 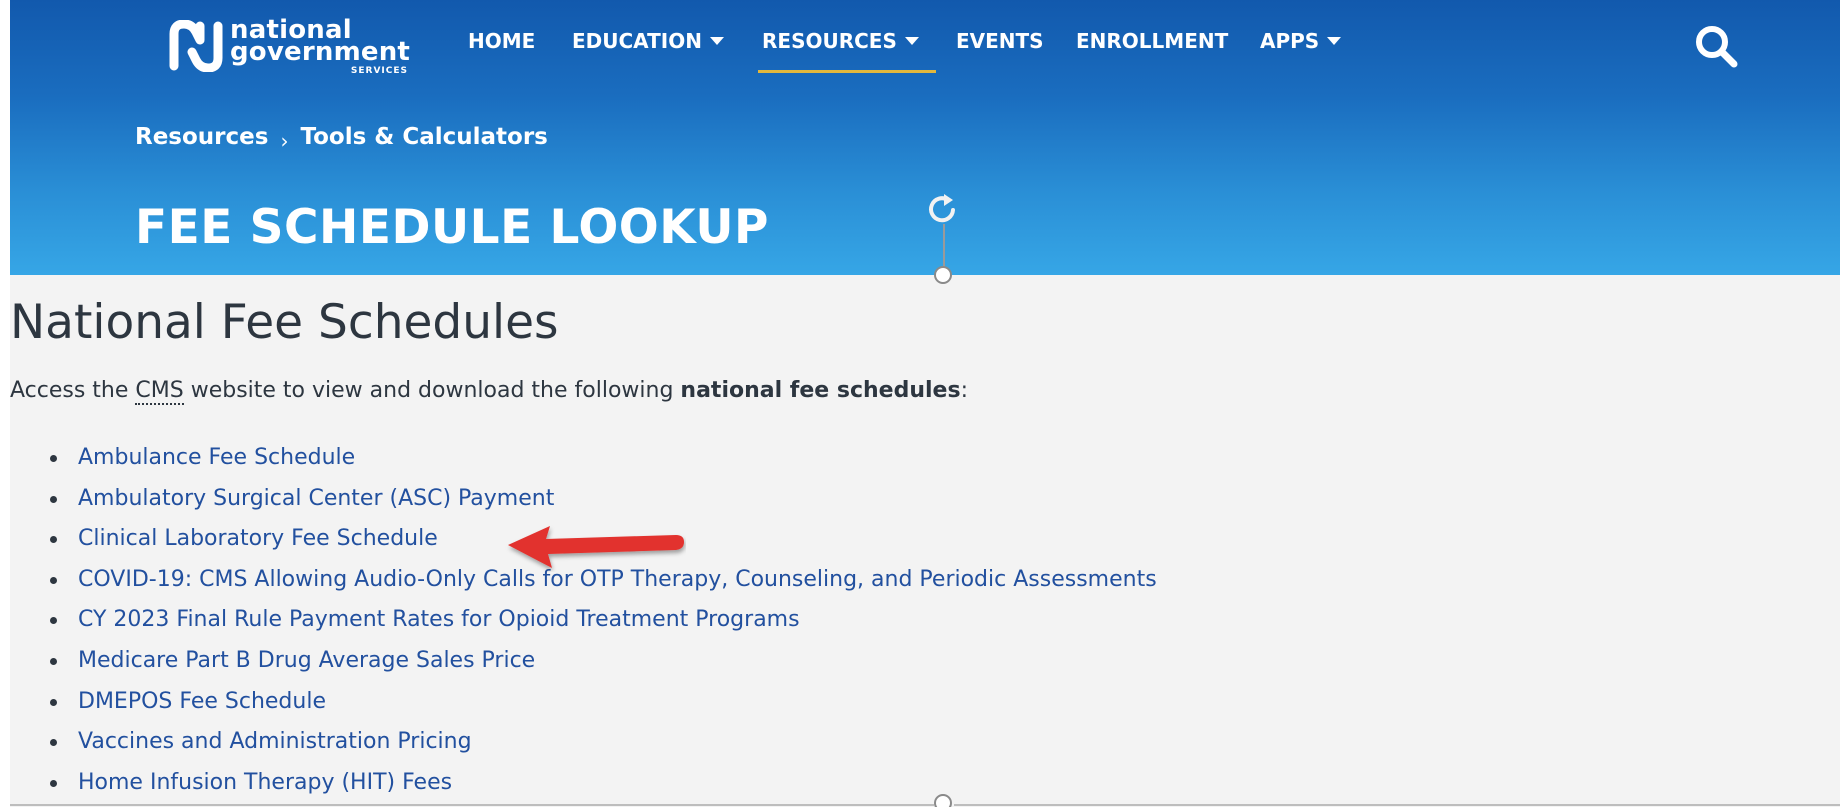 I want to click on logo-wordmark: national government SERVICES, so click(x=320, y=46).